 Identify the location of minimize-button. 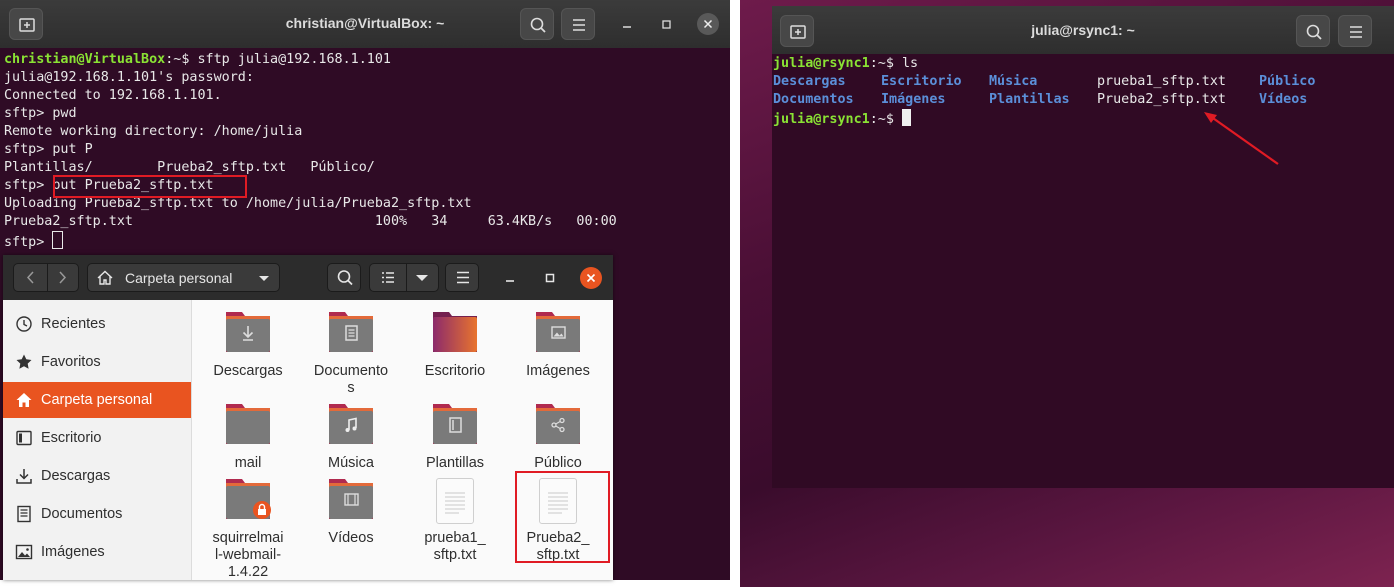
(627, 24).